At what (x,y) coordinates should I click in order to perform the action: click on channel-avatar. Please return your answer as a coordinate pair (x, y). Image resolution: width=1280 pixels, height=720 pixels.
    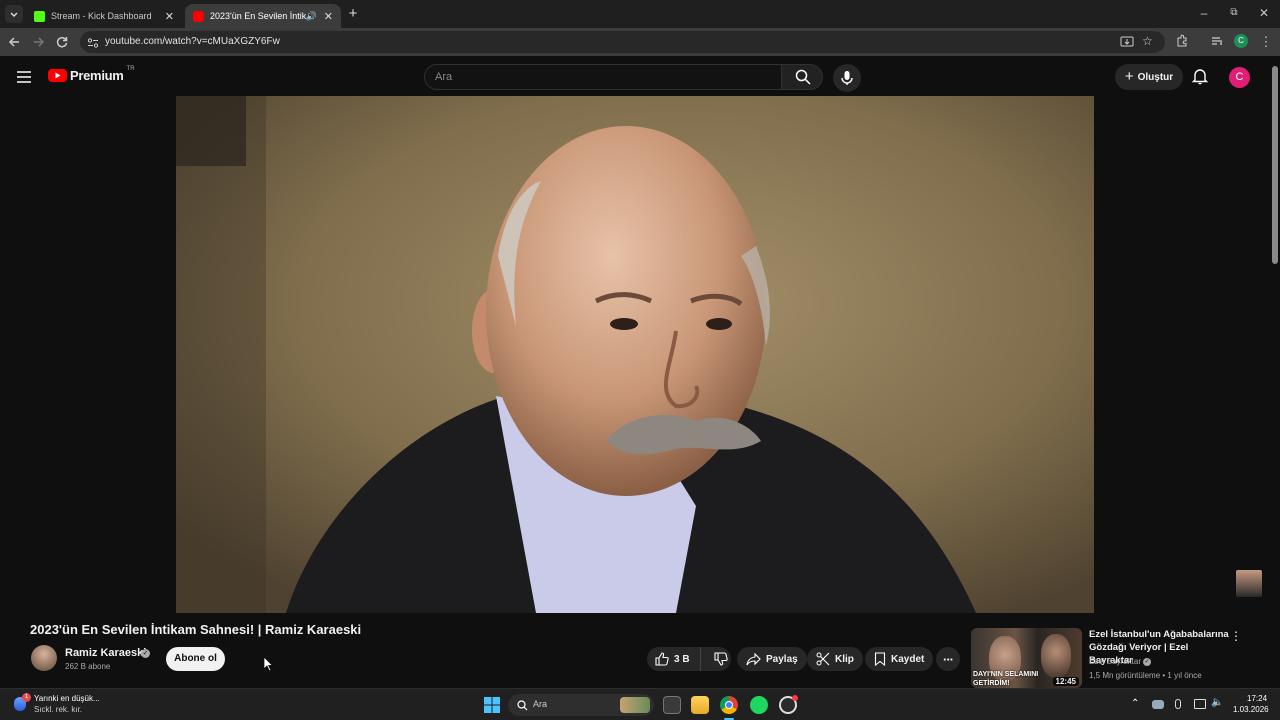
    Looking at the image, I should click on (44, 658).